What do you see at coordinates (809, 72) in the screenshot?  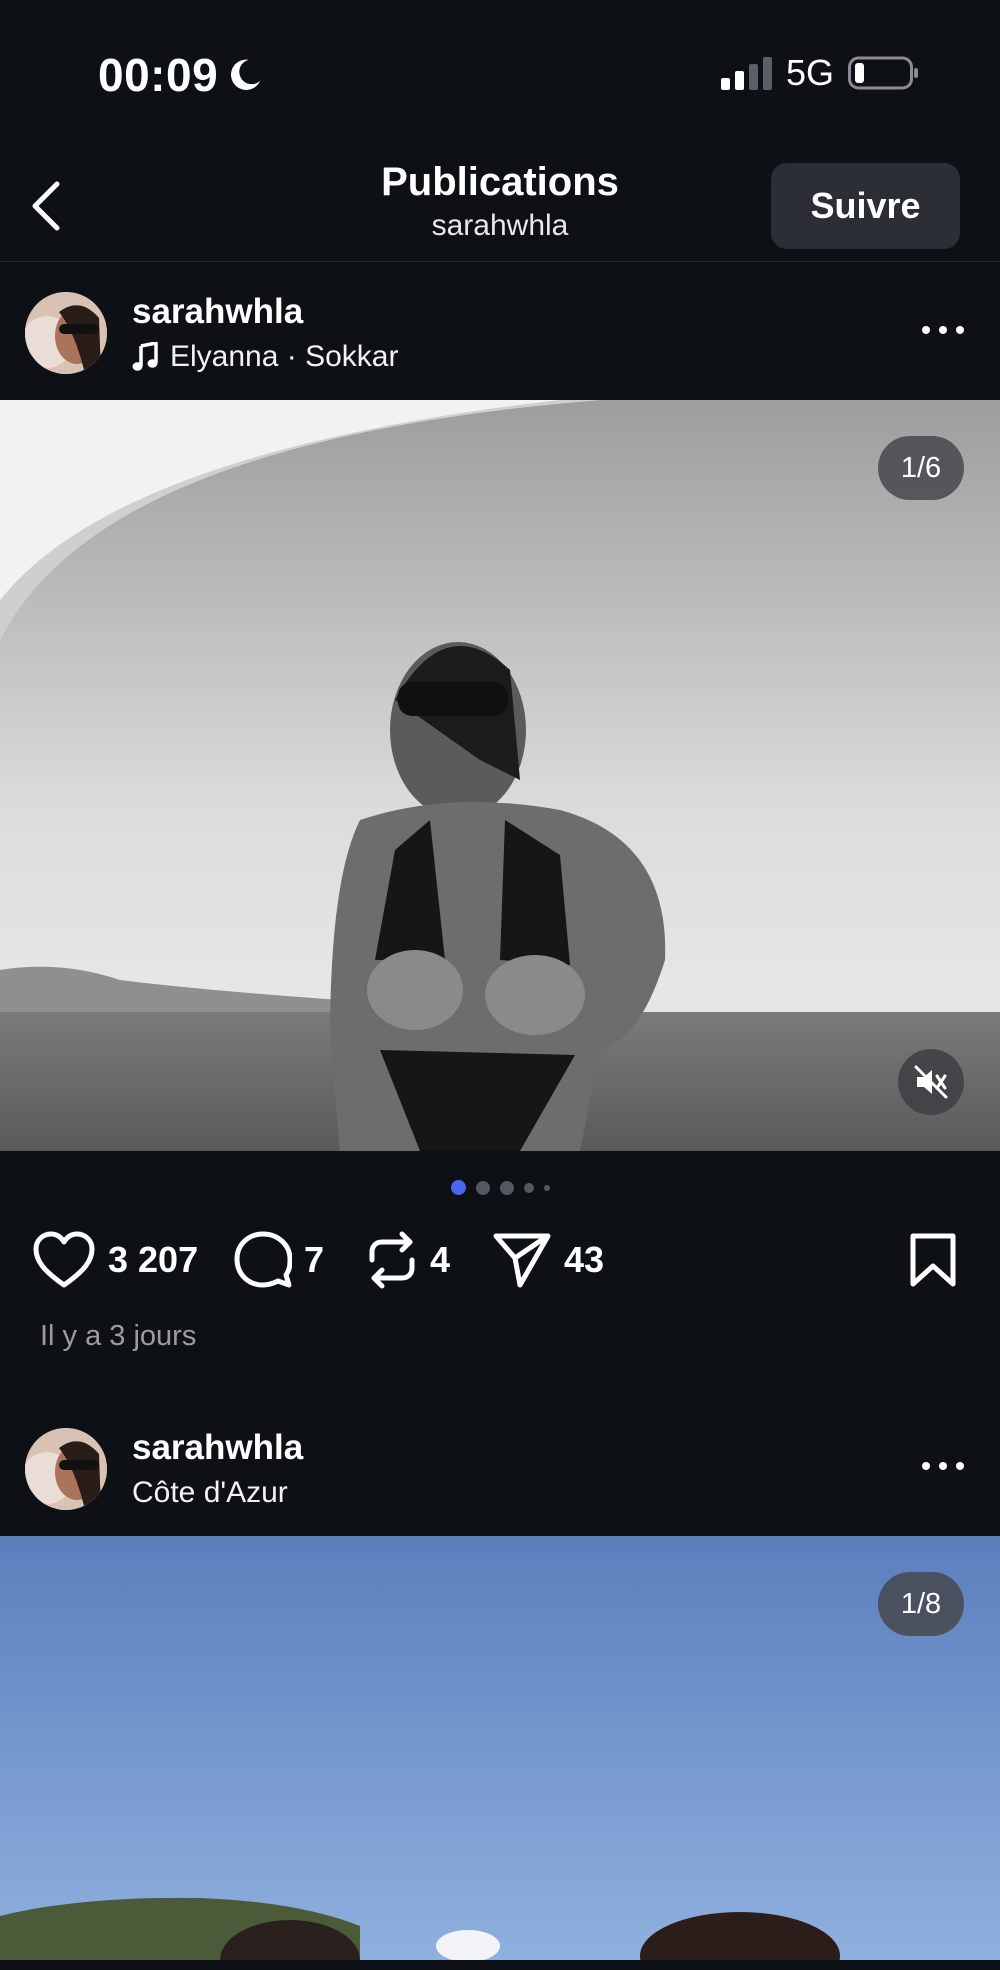 I see `network-type: 5G` at bounding box center [809, 72].